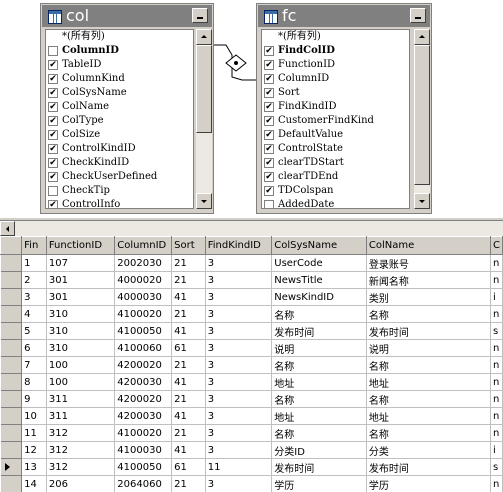 The height and width of the screenshot is (492, 503). What do you see at coordinates (34, 263) in the screenshot?
I see `grid-cell: 1` at bounding box center [34, 263].